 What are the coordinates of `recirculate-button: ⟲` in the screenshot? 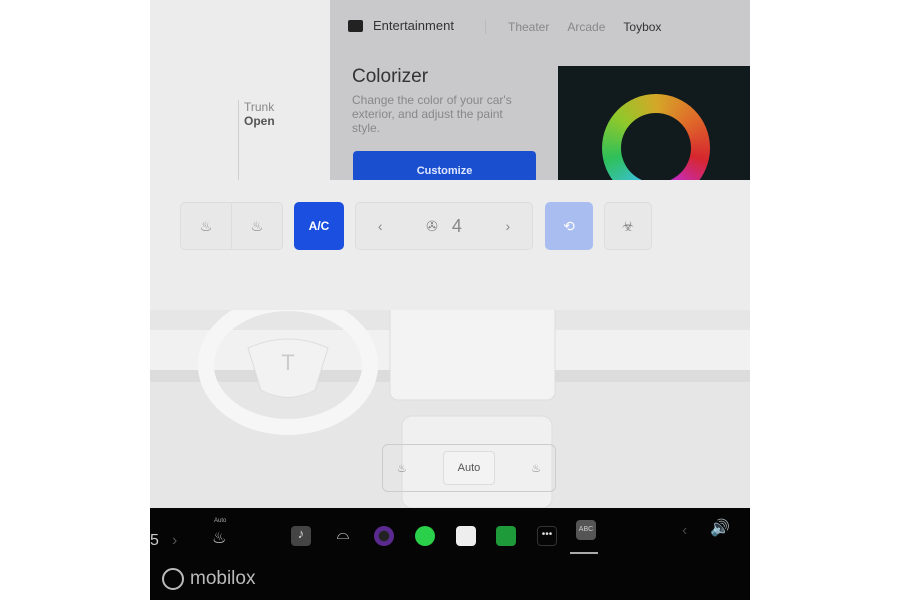 It's located at (569, 226).